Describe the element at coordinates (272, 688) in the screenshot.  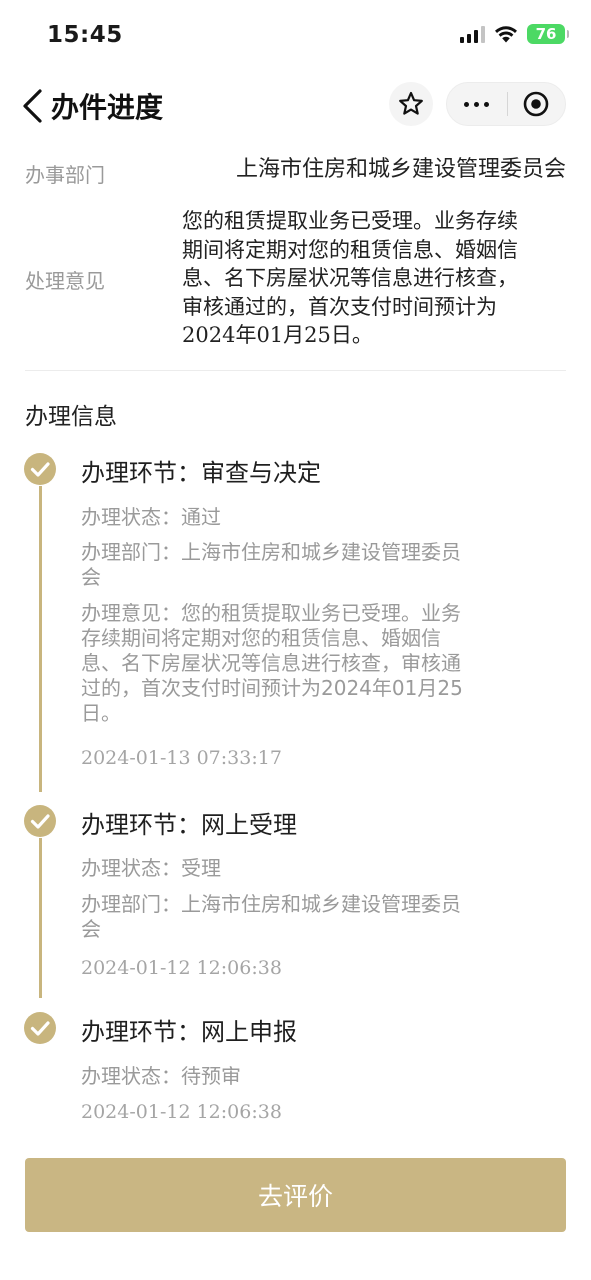
I see `step-opinion-line: 过的，首次支付时间预计为2024年01月25` at that location.